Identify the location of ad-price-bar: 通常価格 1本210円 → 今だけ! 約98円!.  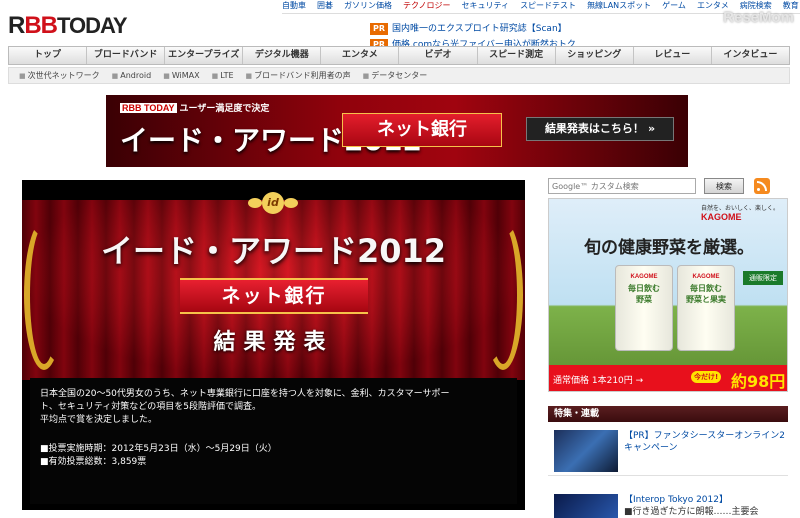
(668, 378).